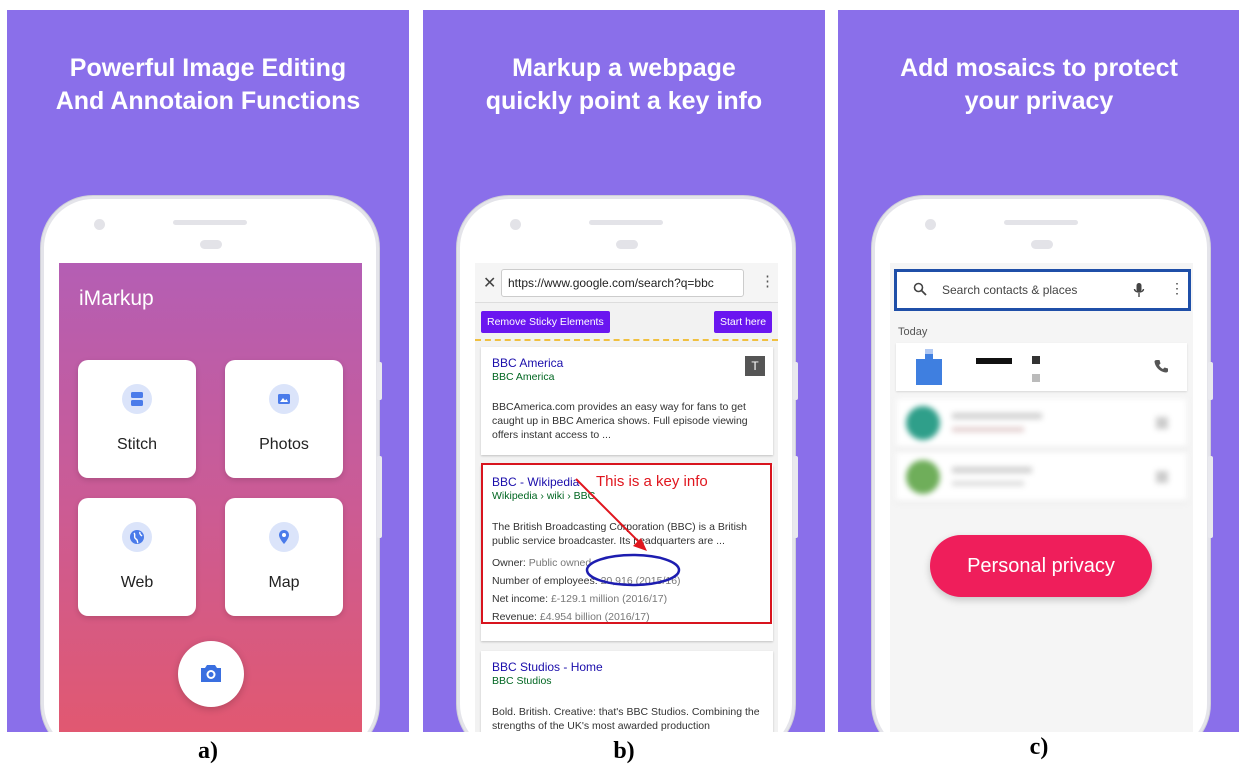 The height and width of the screenshot is (783, 1239). Describe the element at coordinates (284, 399) in the screenshot. I see `image-icon` at that location.